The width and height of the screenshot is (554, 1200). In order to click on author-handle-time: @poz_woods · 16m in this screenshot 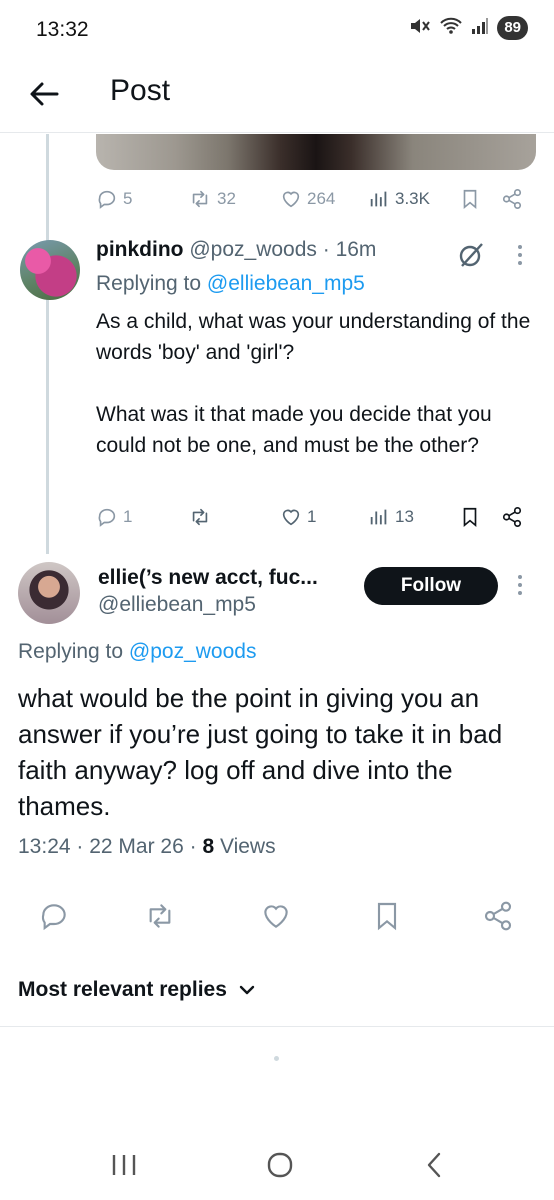, I will do `click(283, 249)`.